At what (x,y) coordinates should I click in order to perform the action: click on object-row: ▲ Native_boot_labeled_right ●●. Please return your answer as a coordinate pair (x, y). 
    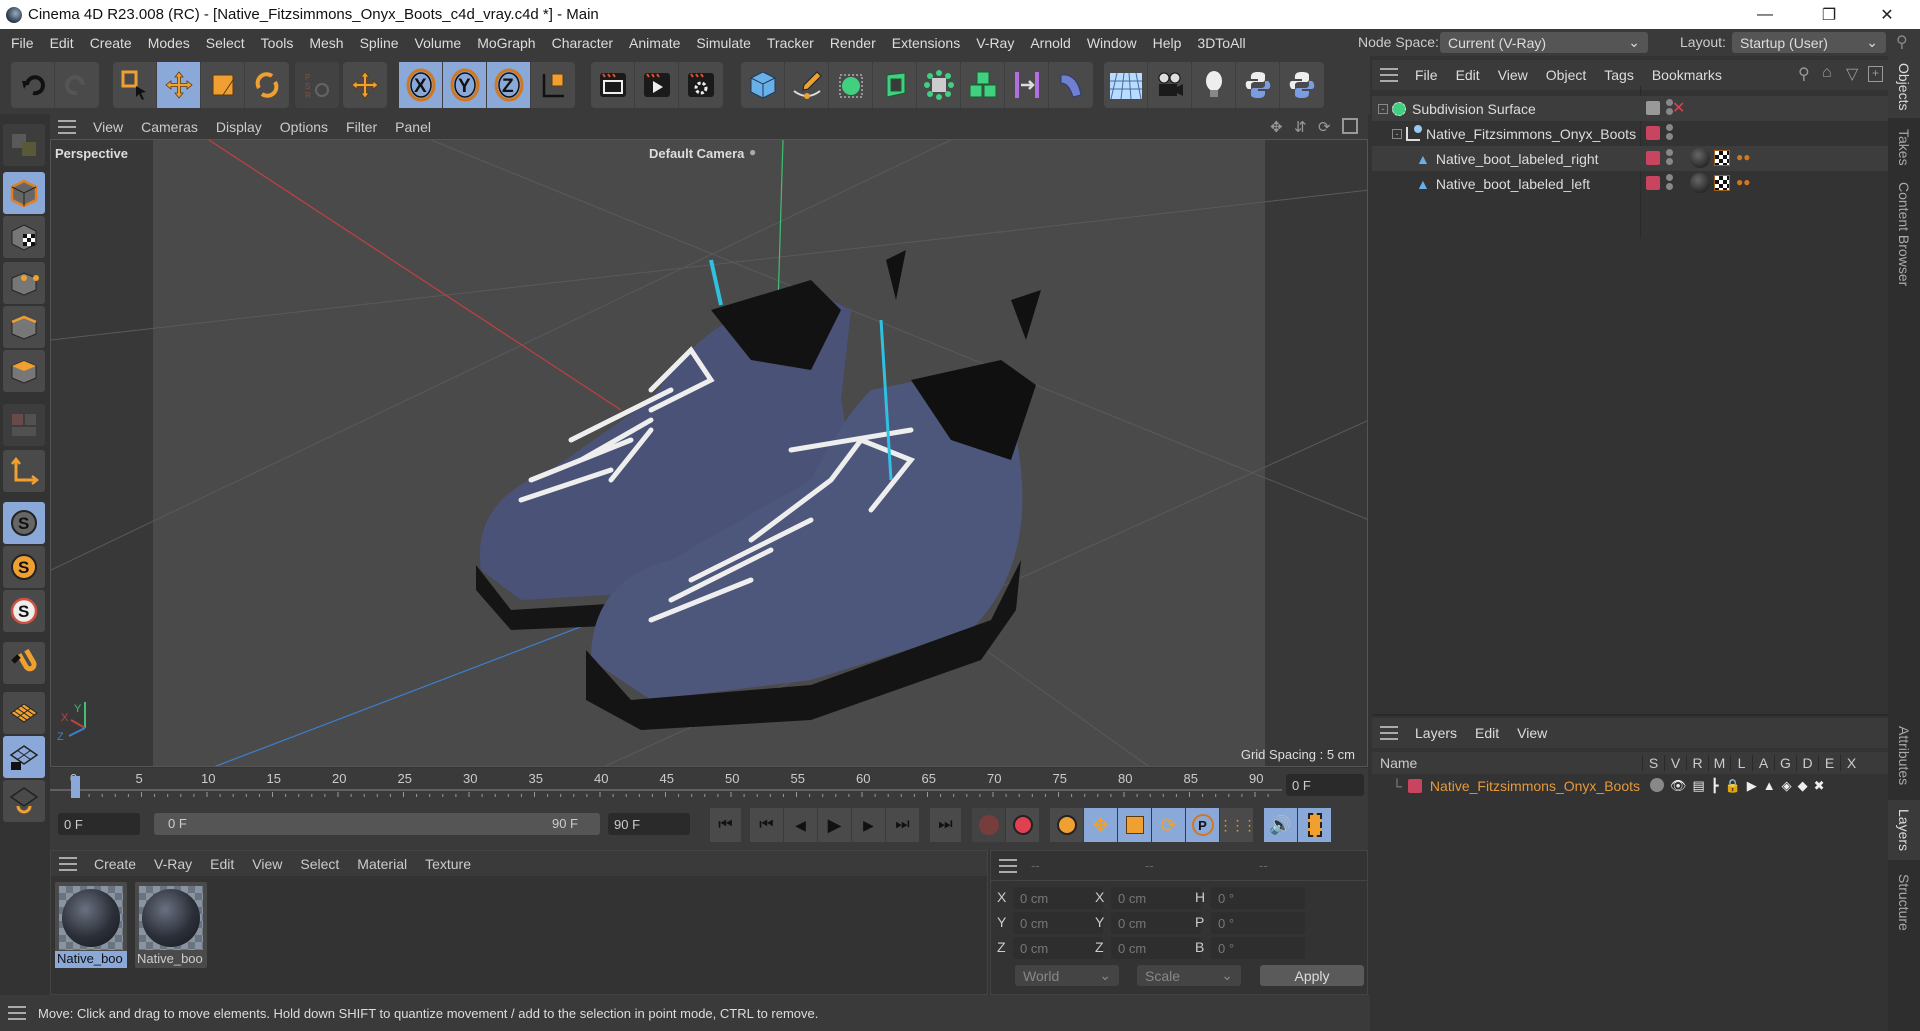
    Looking at the image, I should click on (1630, 158).